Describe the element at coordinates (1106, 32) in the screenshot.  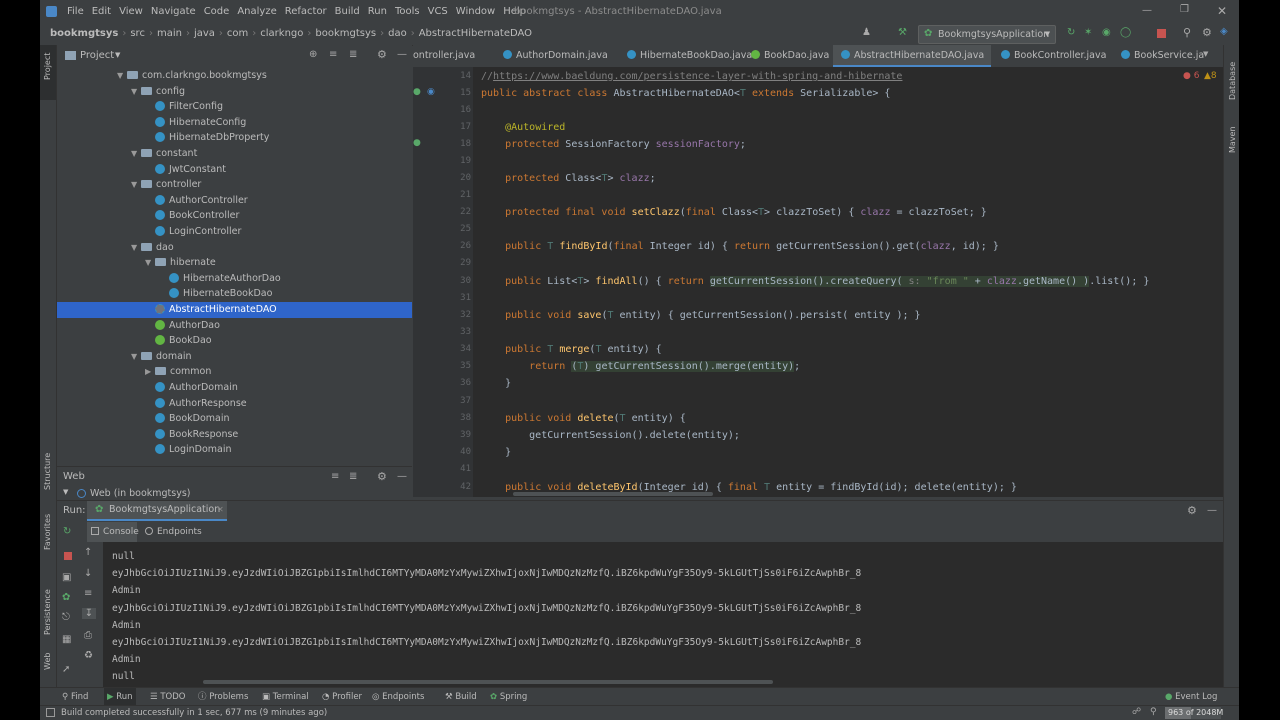
I see `coverage-icon: ◉` at that location.